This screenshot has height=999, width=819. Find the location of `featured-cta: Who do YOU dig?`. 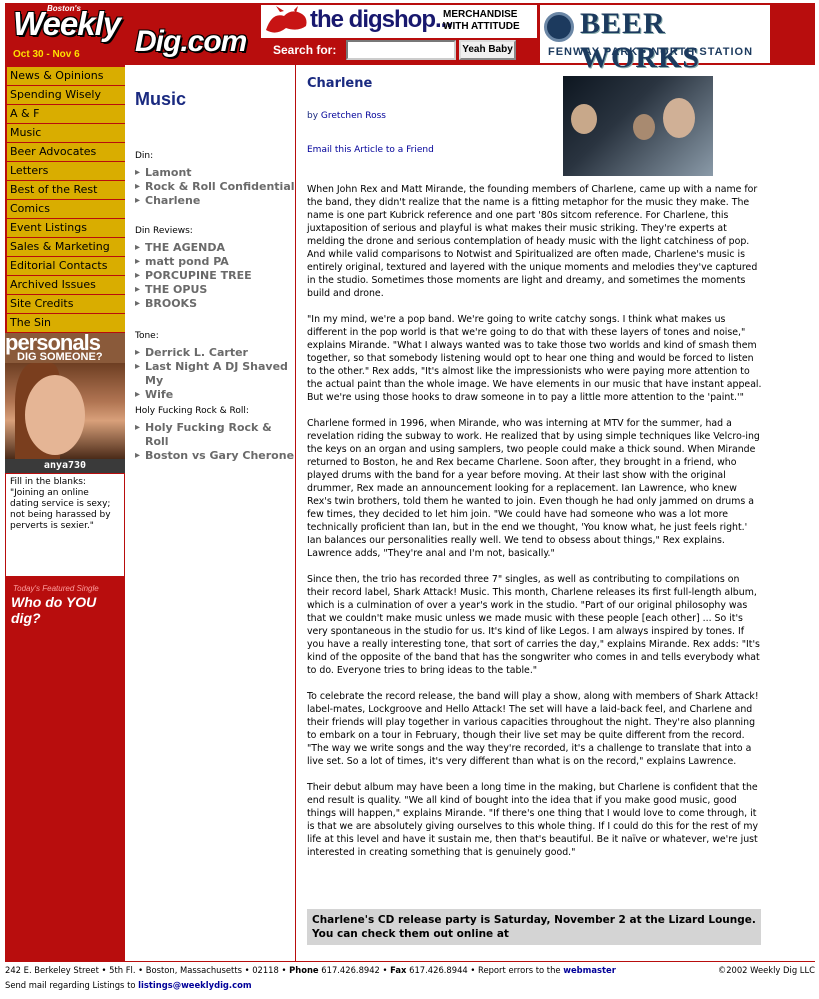

featured-cta: Who do YOU dig? is located at coordinates (68, 610).